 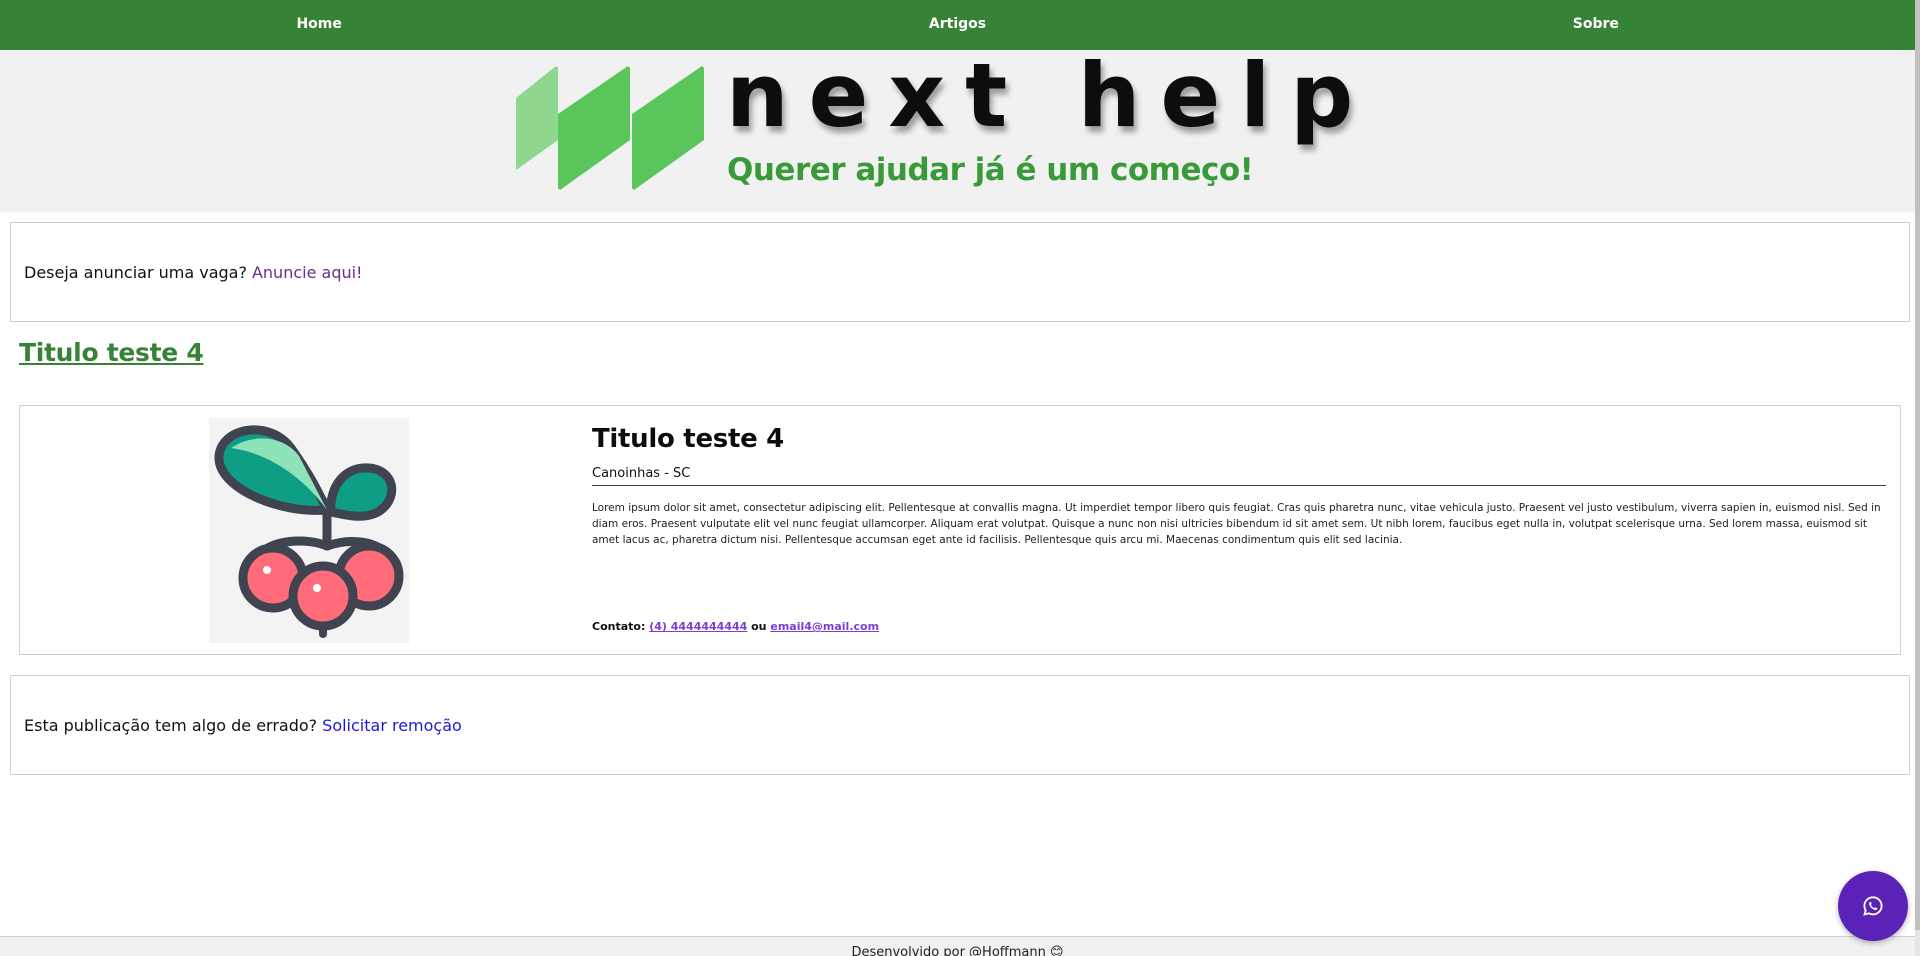 I want to click on report-removal-link: Solicitar remoção, so click(x=392, y=725).